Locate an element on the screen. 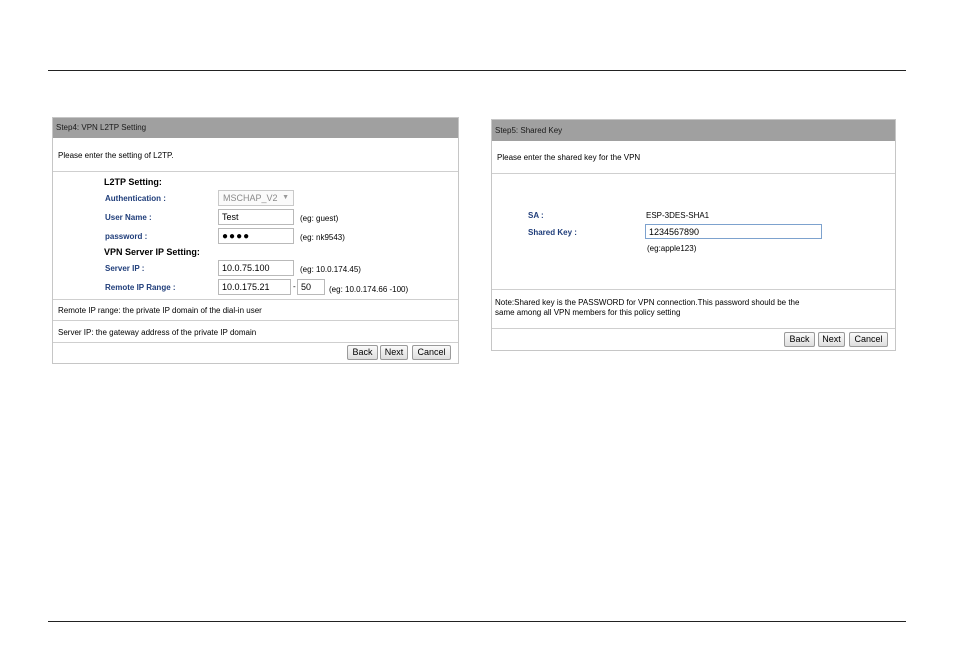 The image size is (954, 668). user-name-hint: (eg: guest) is located at coordinates (319, 218).